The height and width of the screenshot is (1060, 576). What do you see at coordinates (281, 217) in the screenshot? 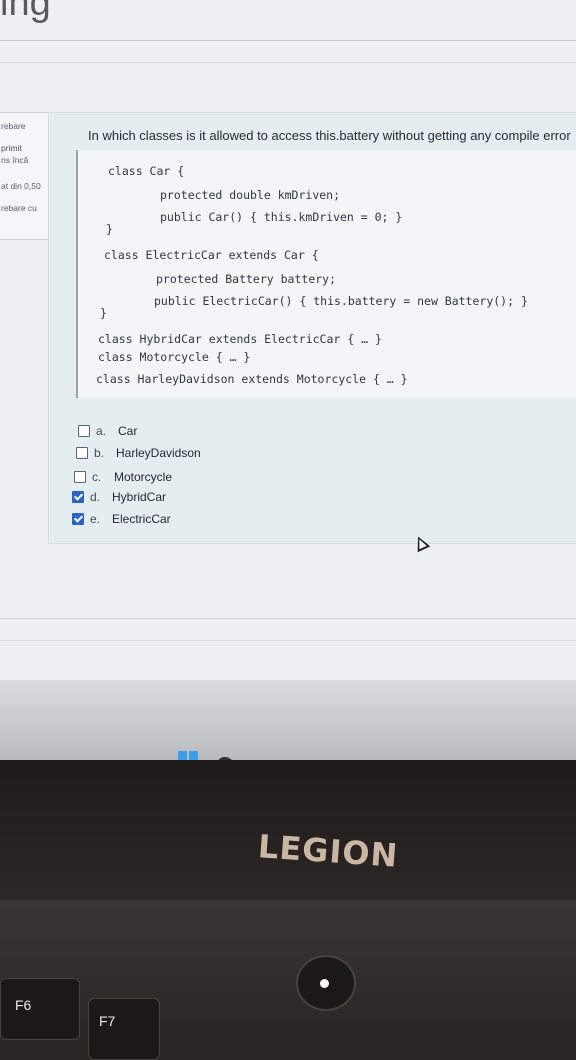
I see `code-line: public Car() { this.kmDriven = 0; }` at bounding box center [281, 217].